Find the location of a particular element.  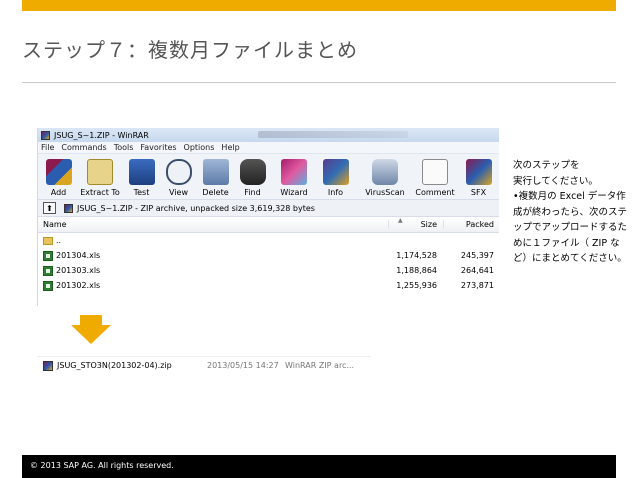

window-title: JSUG_S~1.ZIP - WinRAR is located at coordinates (101, 135).